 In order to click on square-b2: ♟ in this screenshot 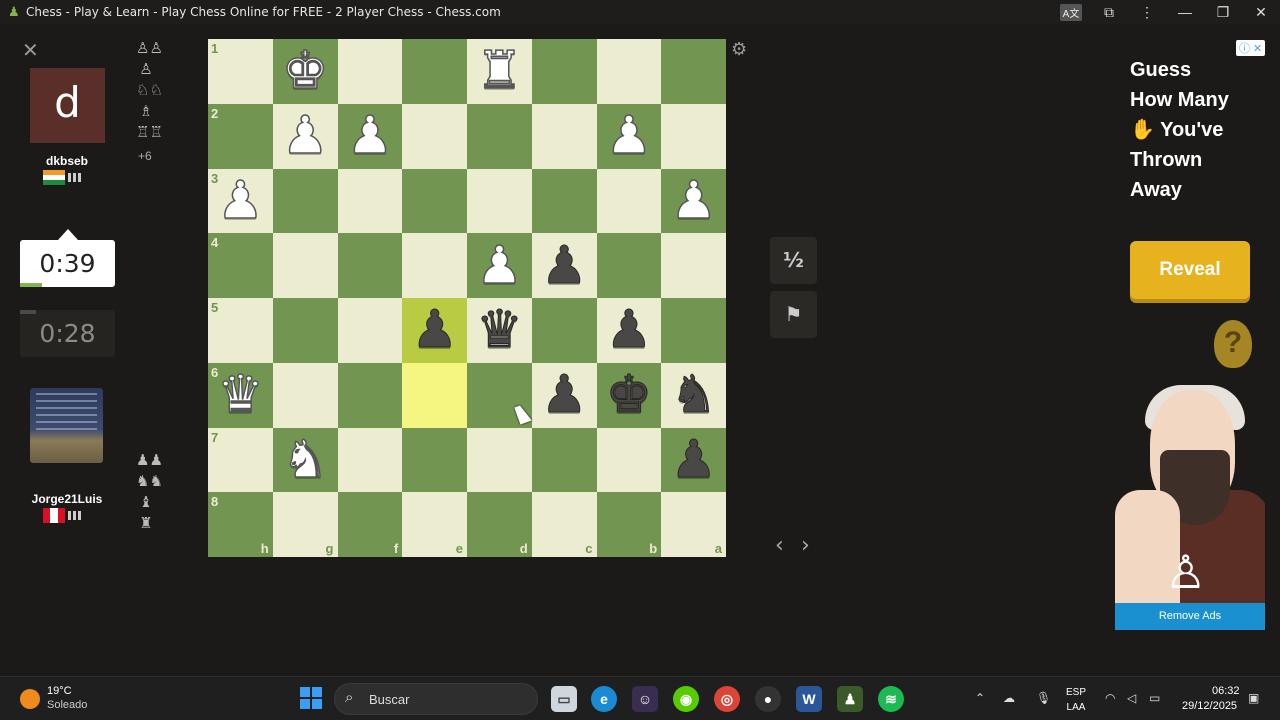, I will do `click(629, 136)`.